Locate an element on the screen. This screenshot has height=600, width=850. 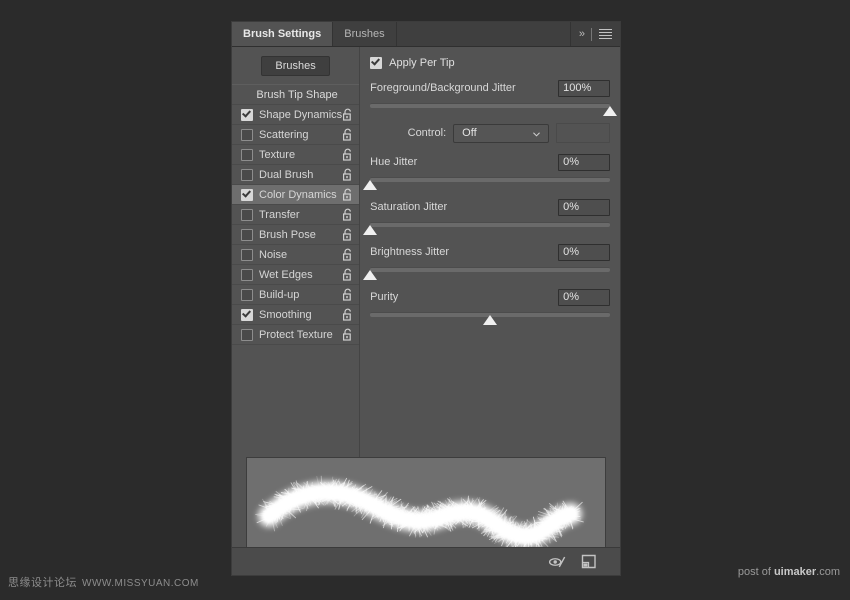
saturation-jitter-input is located at coordinates (584, 207).